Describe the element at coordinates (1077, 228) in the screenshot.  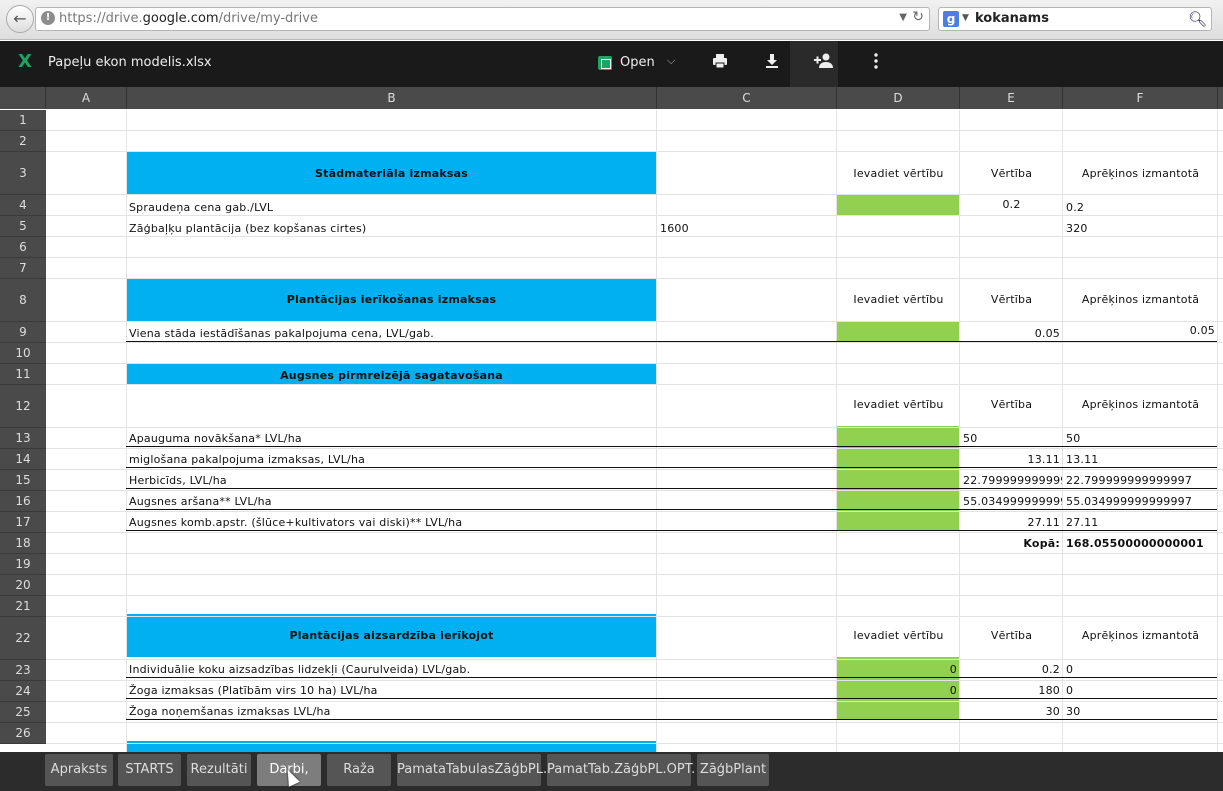
I see `cell-f5: 320` at that location.